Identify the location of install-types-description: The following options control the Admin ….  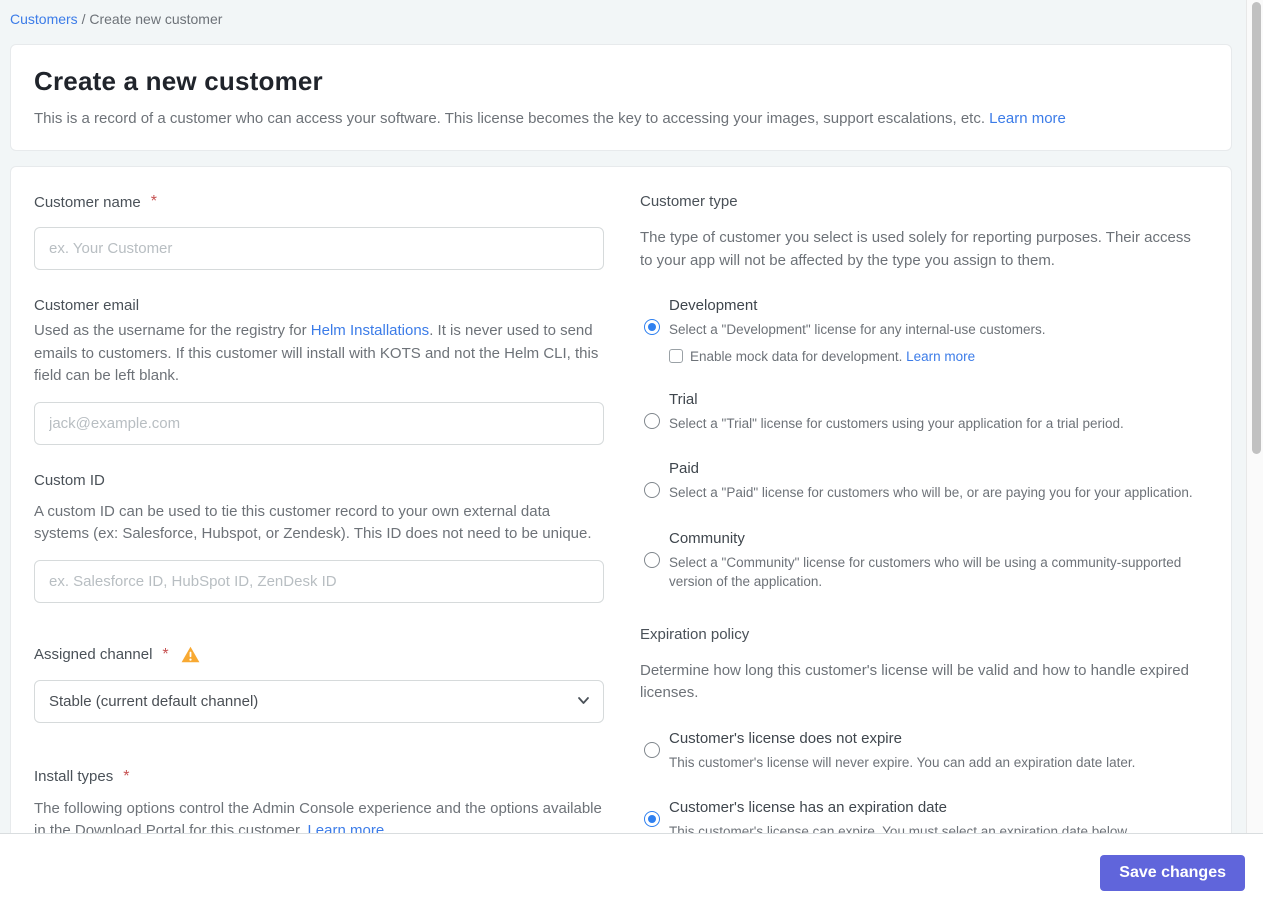
(319, 816).